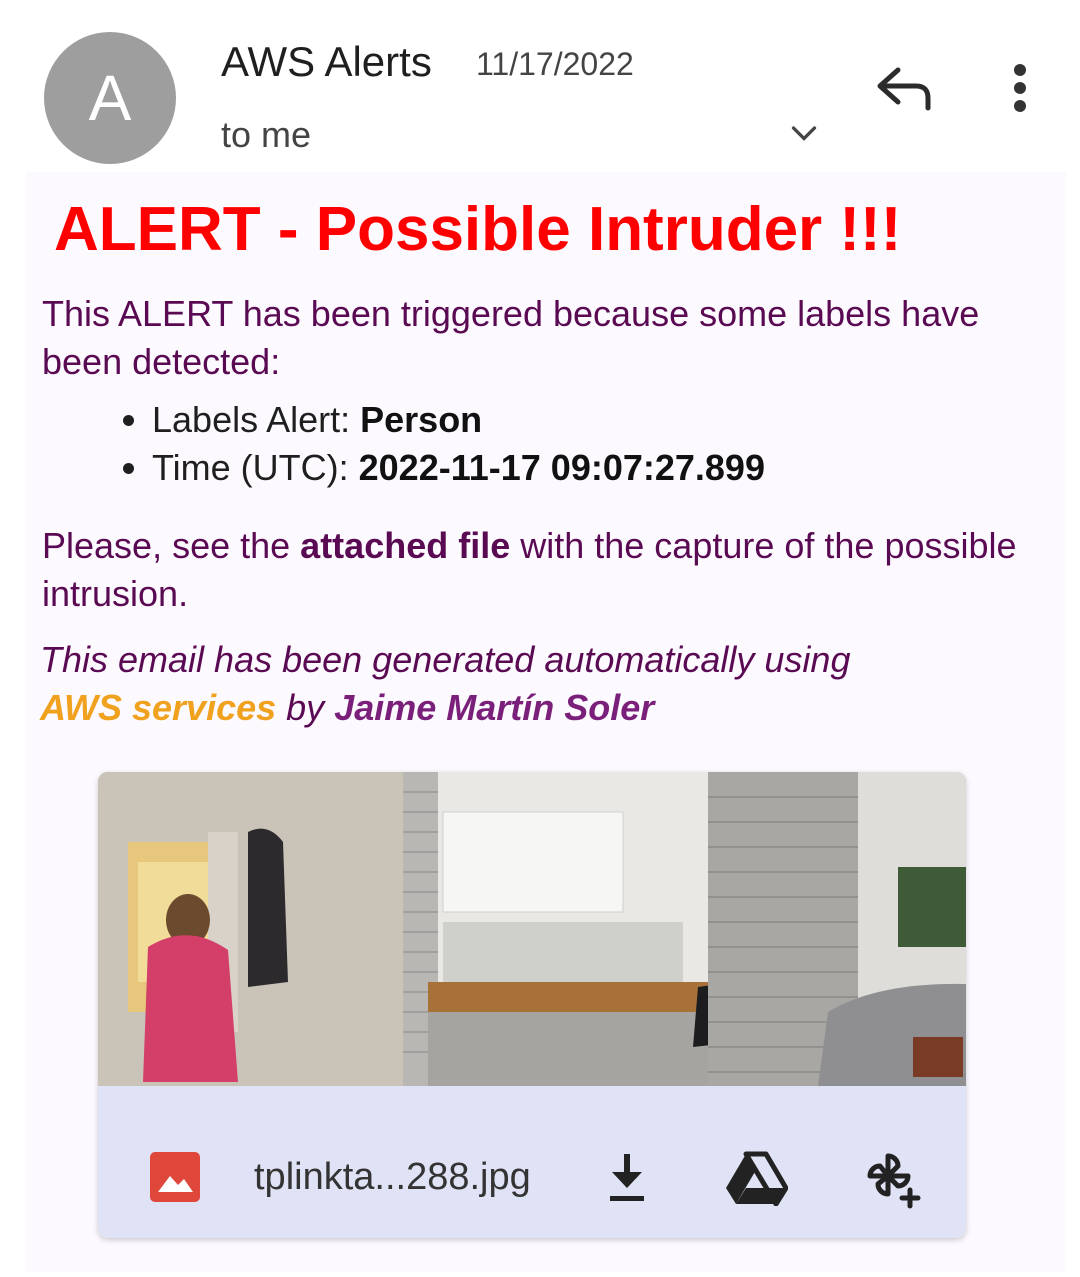  I want to click on recipient-line: to me, so click(266, 135).